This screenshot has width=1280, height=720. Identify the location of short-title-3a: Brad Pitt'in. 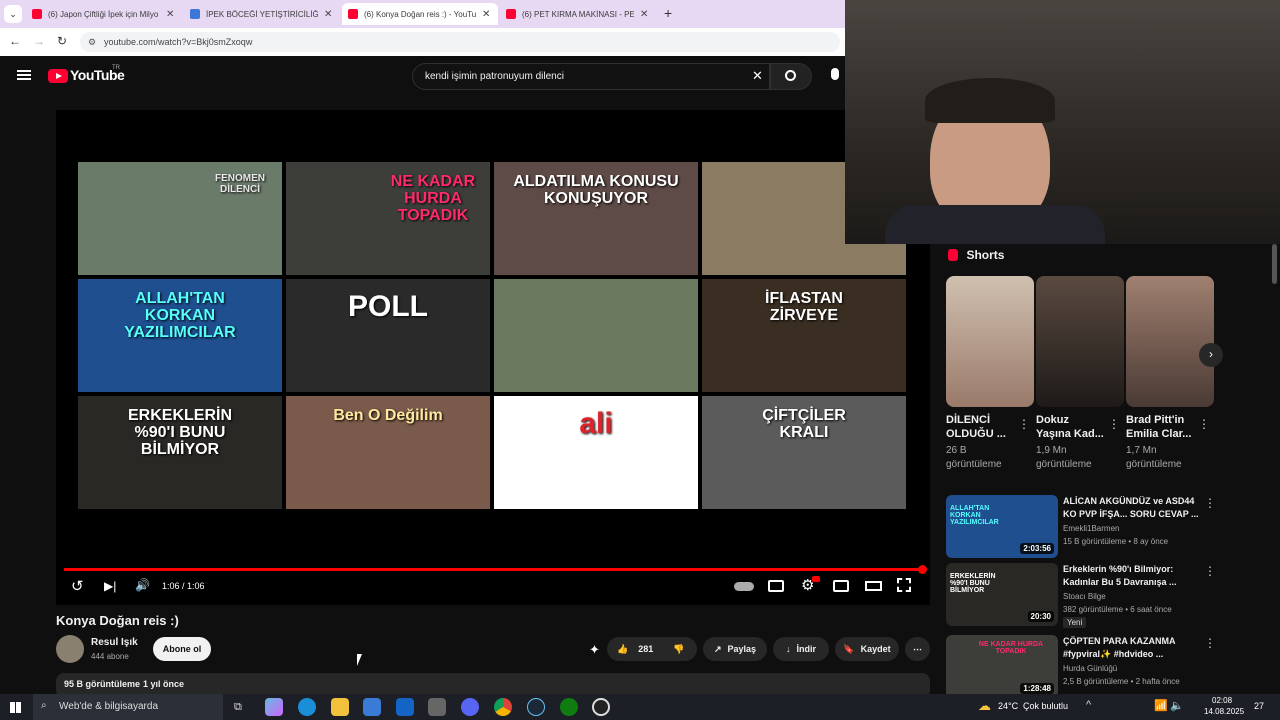
(1155, 420).